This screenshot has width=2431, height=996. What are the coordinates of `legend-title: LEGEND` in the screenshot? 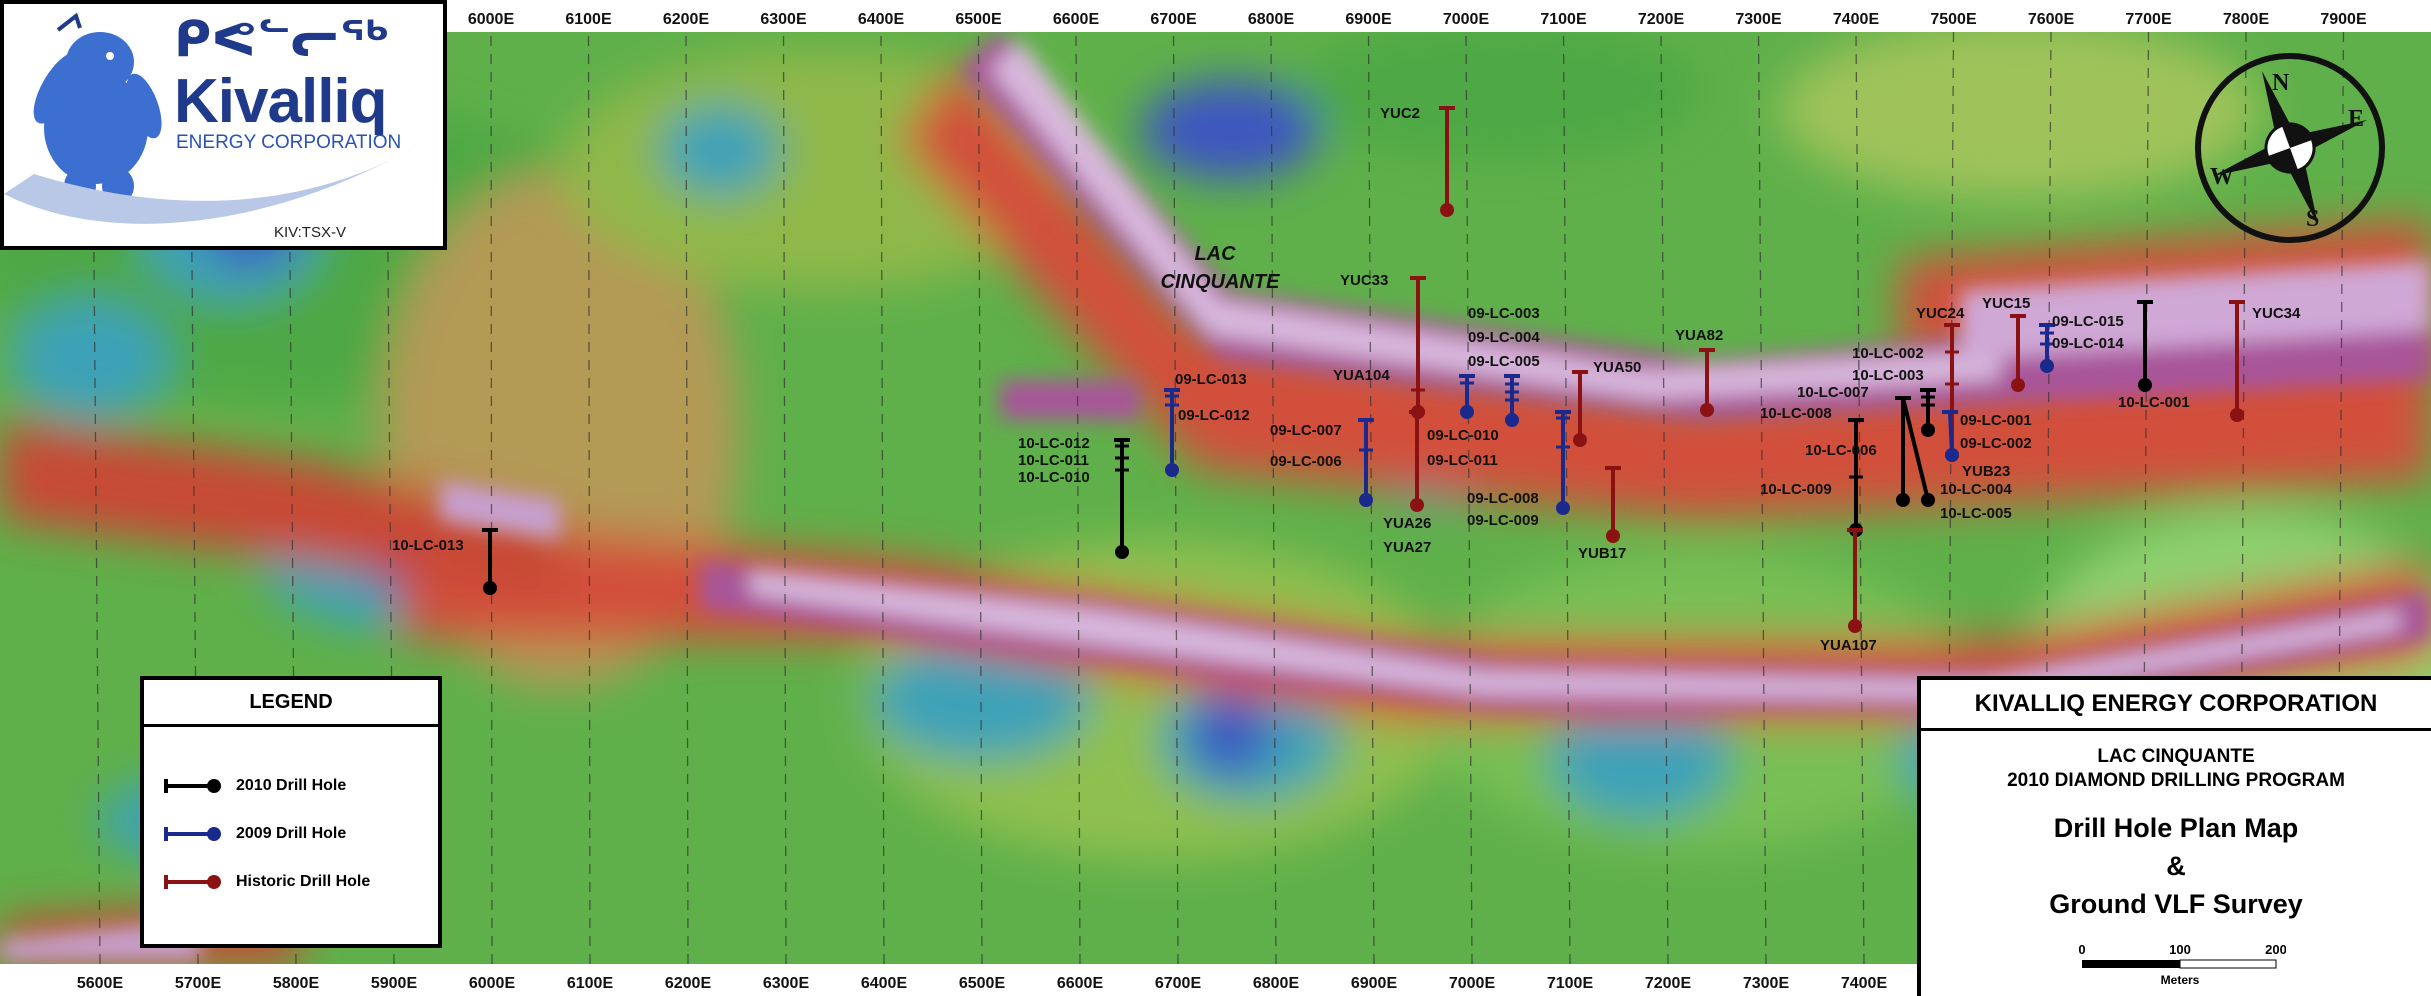 It's located at (291, 703).